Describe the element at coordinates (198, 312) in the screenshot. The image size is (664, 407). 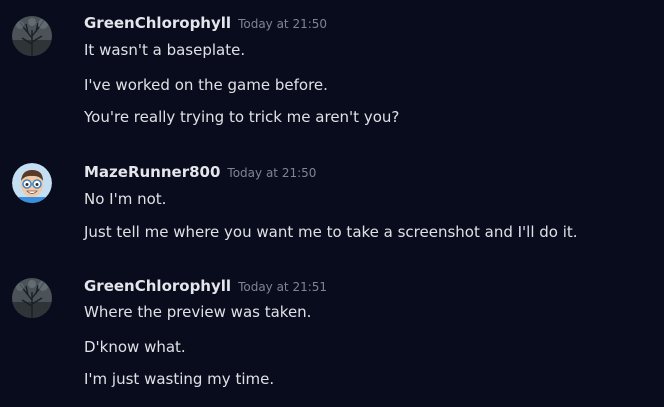
I see `message-text: Where the preview was taken.` at that location.